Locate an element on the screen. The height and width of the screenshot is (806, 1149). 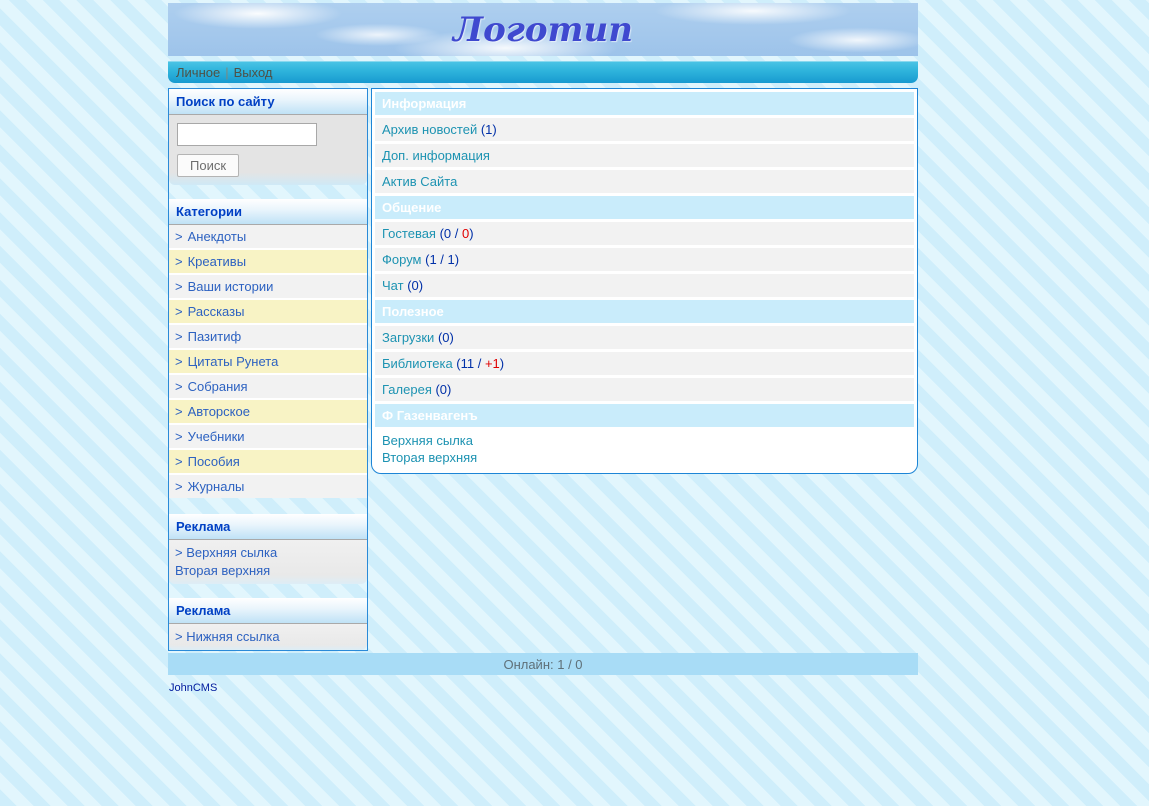
item-count-new: +1 is located at coordinates (492, 363).